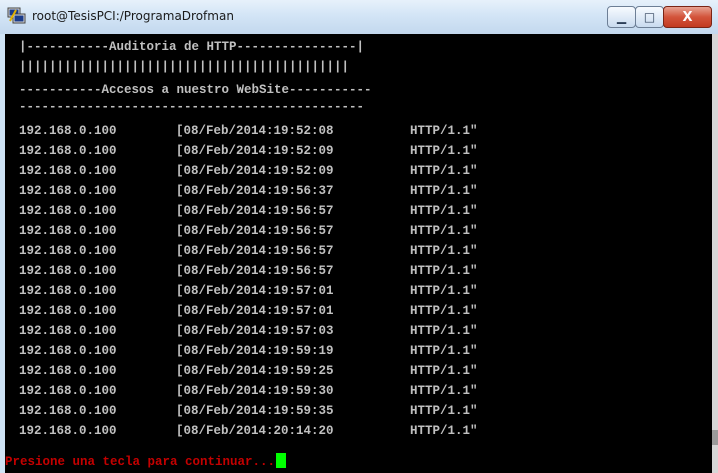  What do you see at coordinates (715, 253) in the screenshot?
I see `terminal-scrollbar` at bounding box center [715, 253].